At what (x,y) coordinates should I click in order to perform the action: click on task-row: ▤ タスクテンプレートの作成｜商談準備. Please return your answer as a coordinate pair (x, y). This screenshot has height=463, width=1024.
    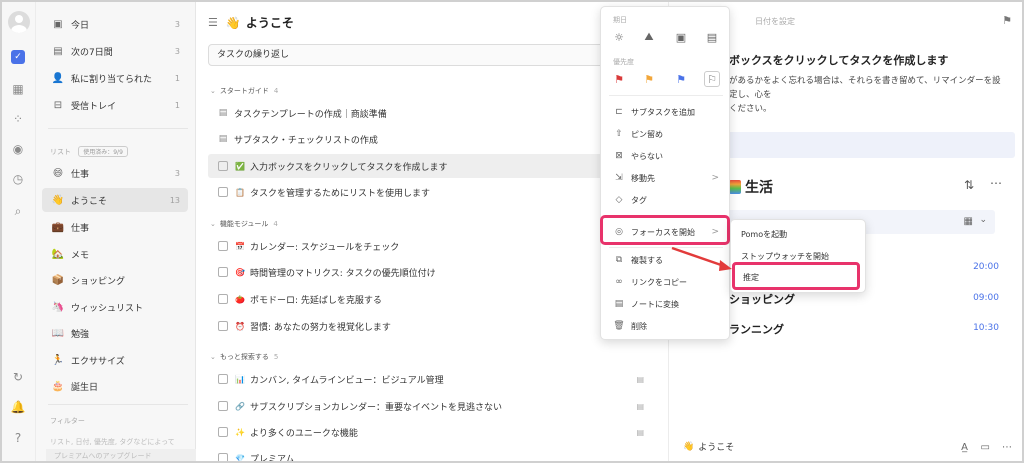
    Looking at the image, I should click on (433, 113).